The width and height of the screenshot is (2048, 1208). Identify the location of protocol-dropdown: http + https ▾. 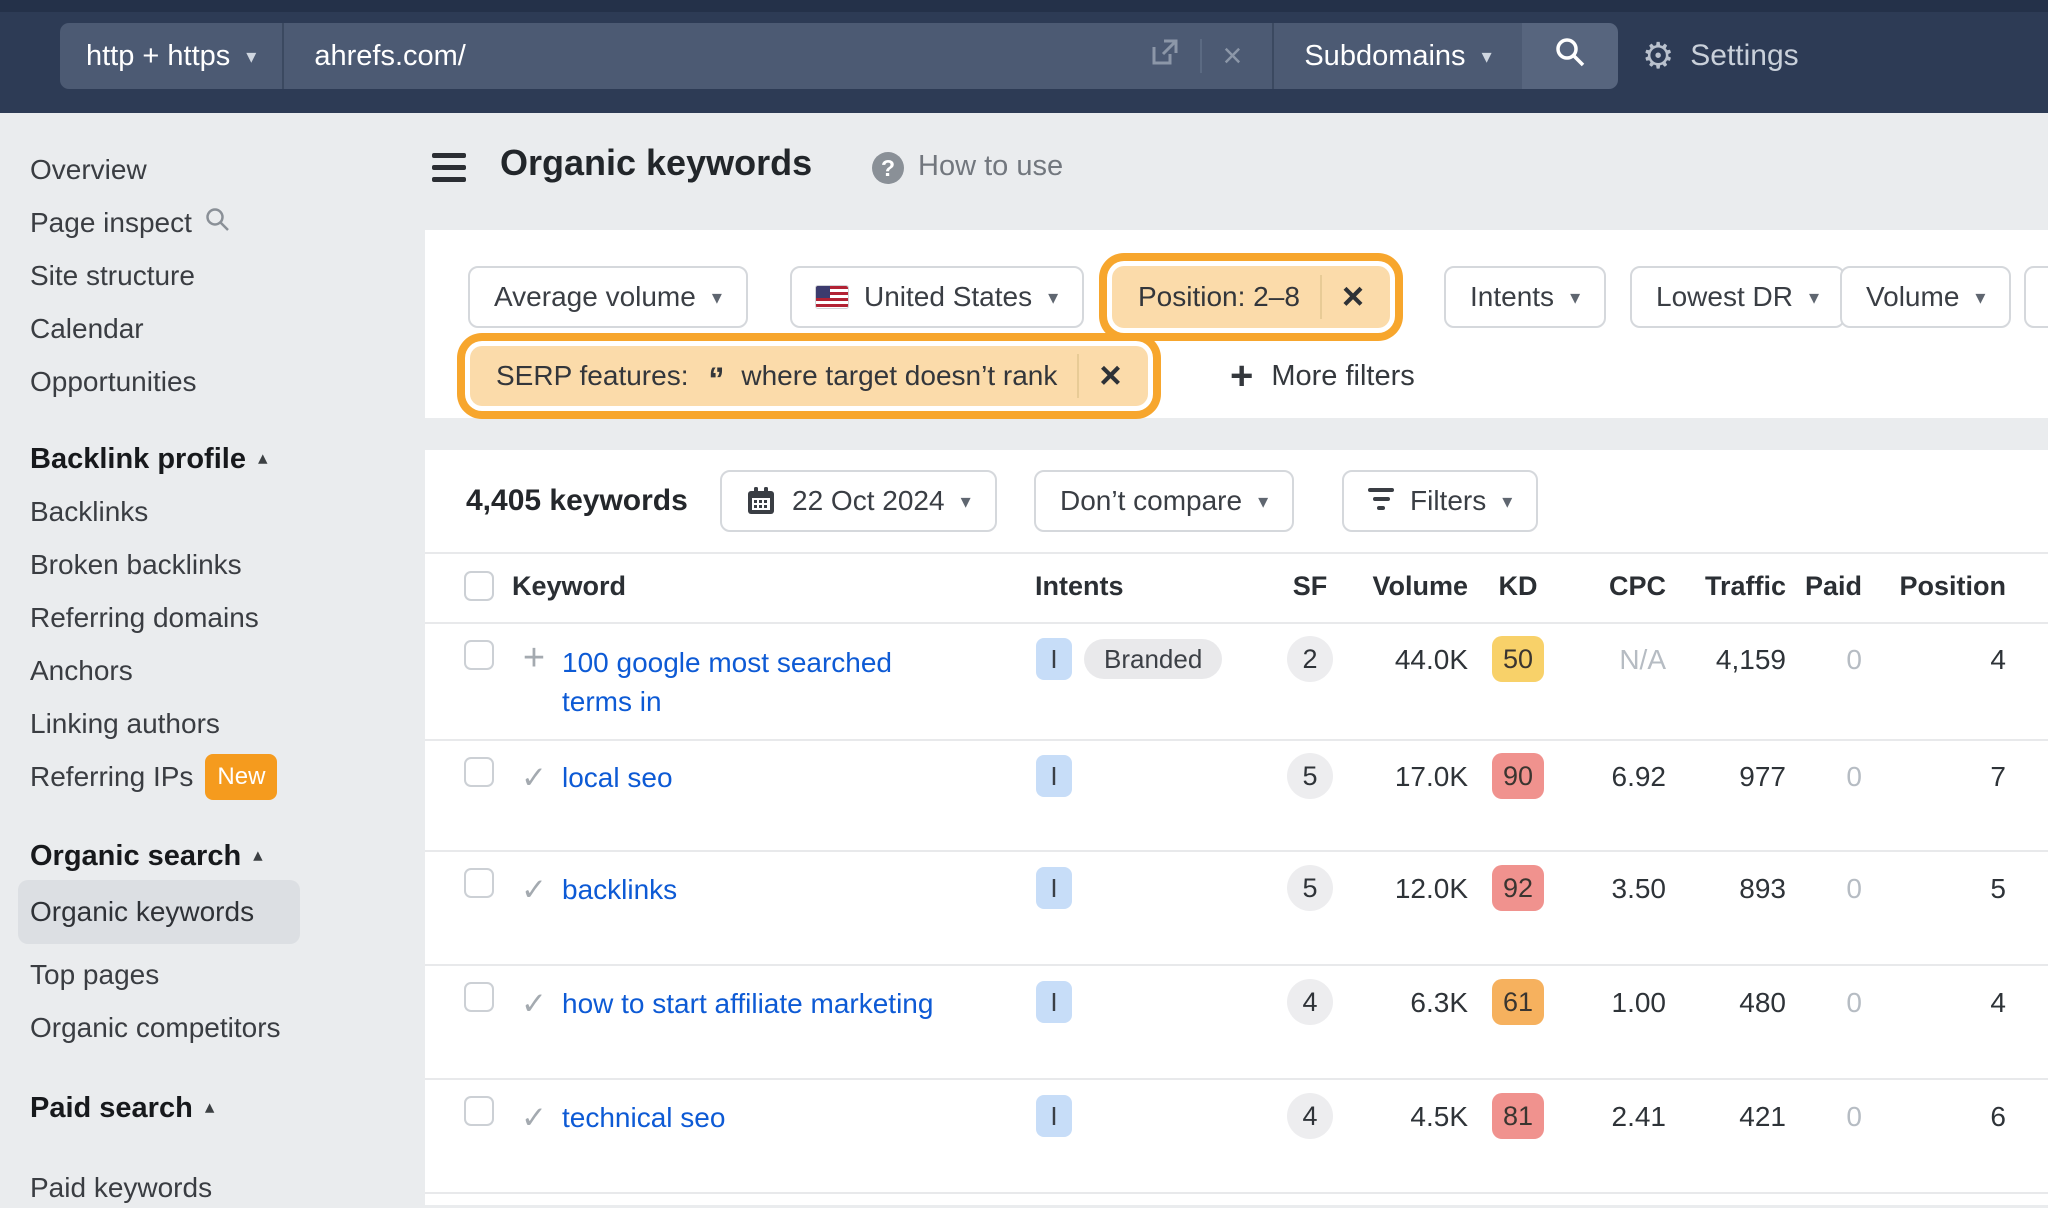
(171, 56).